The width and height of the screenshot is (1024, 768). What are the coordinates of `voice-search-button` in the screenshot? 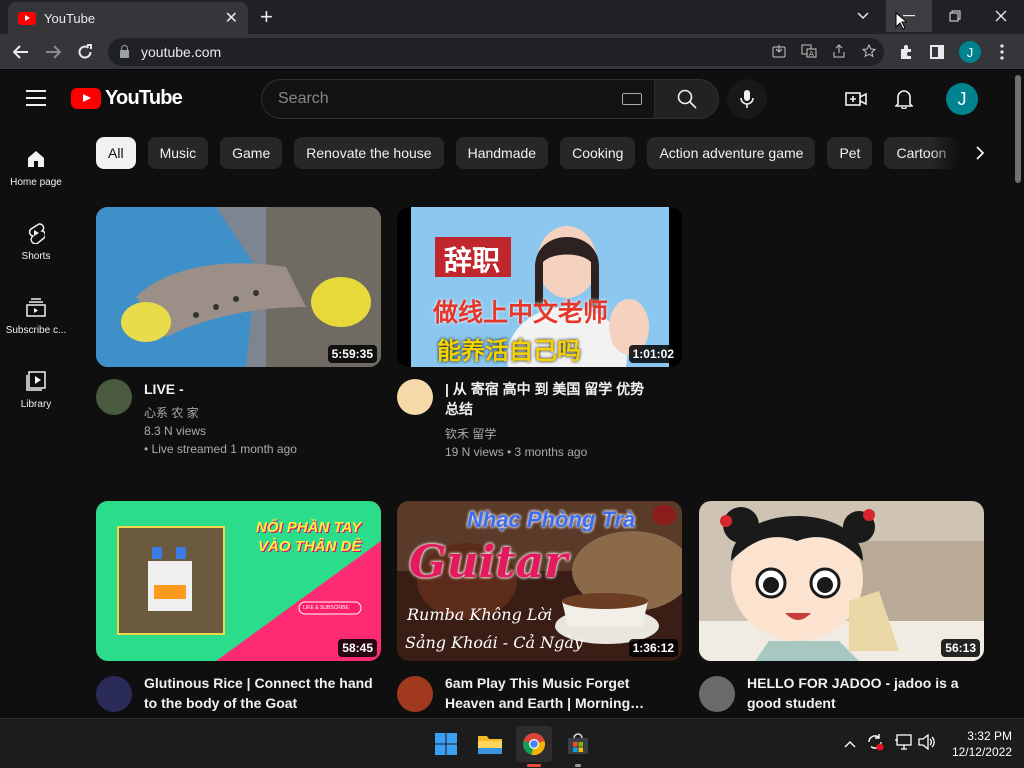 It's located at (747, 99).